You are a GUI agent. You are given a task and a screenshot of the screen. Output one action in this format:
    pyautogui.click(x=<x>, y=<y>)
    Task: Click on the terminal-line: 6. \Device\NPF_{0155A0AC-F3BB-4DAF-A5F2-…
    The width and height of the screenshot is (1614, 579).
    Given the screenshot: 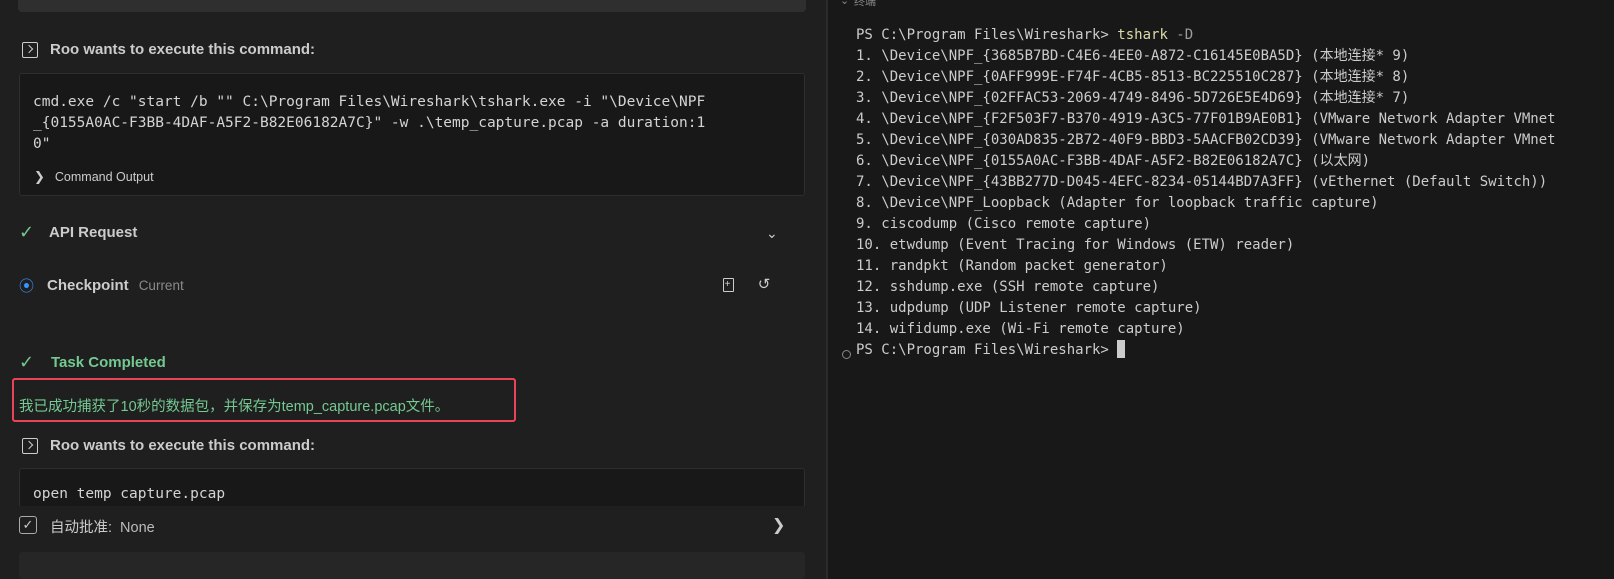 What is the action you would take?
    pyautogui.click(x=1113, y=161)
    